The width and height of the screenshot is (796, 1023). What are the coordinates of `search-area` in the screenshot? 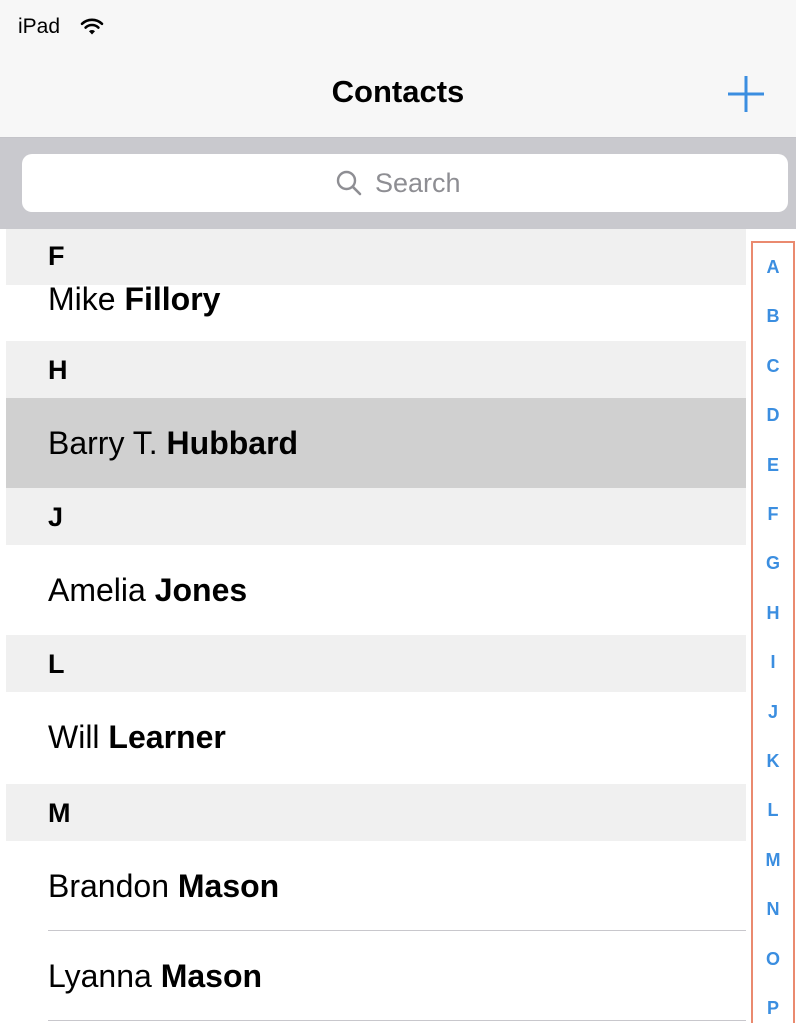 It's located at (398, 183).